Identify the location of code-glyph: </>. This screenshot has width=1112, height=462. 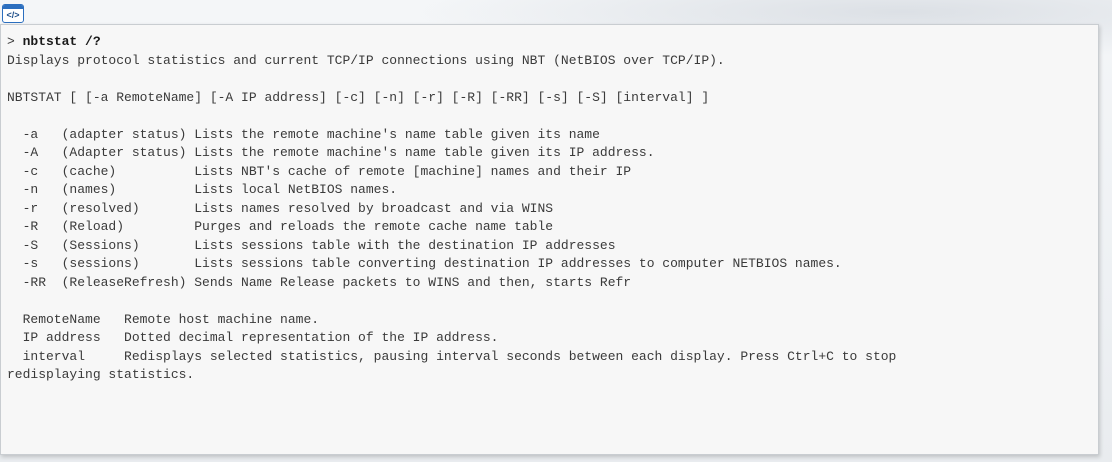
(13, 15).